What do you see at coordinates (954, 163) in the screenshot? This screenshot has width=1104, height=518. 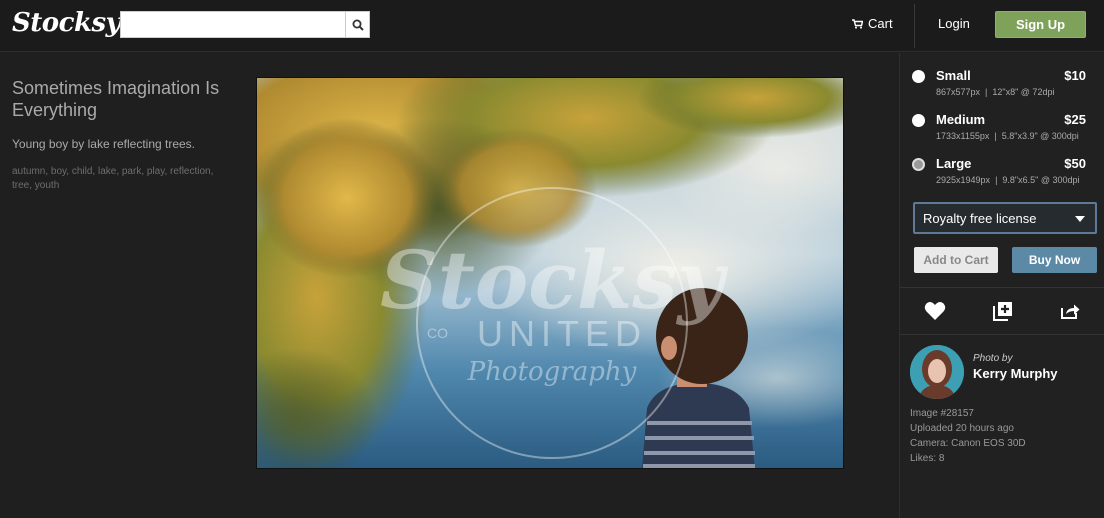 I see `size-name: Large` at bounding box center [954, 163].